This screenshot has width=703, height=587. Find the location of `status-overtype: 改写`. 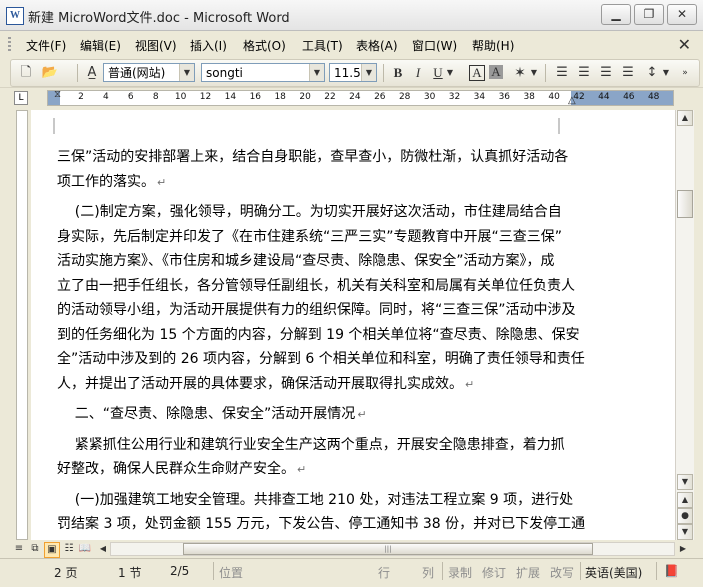

status-overtype: 改写 is located at coordinates (562, 572).